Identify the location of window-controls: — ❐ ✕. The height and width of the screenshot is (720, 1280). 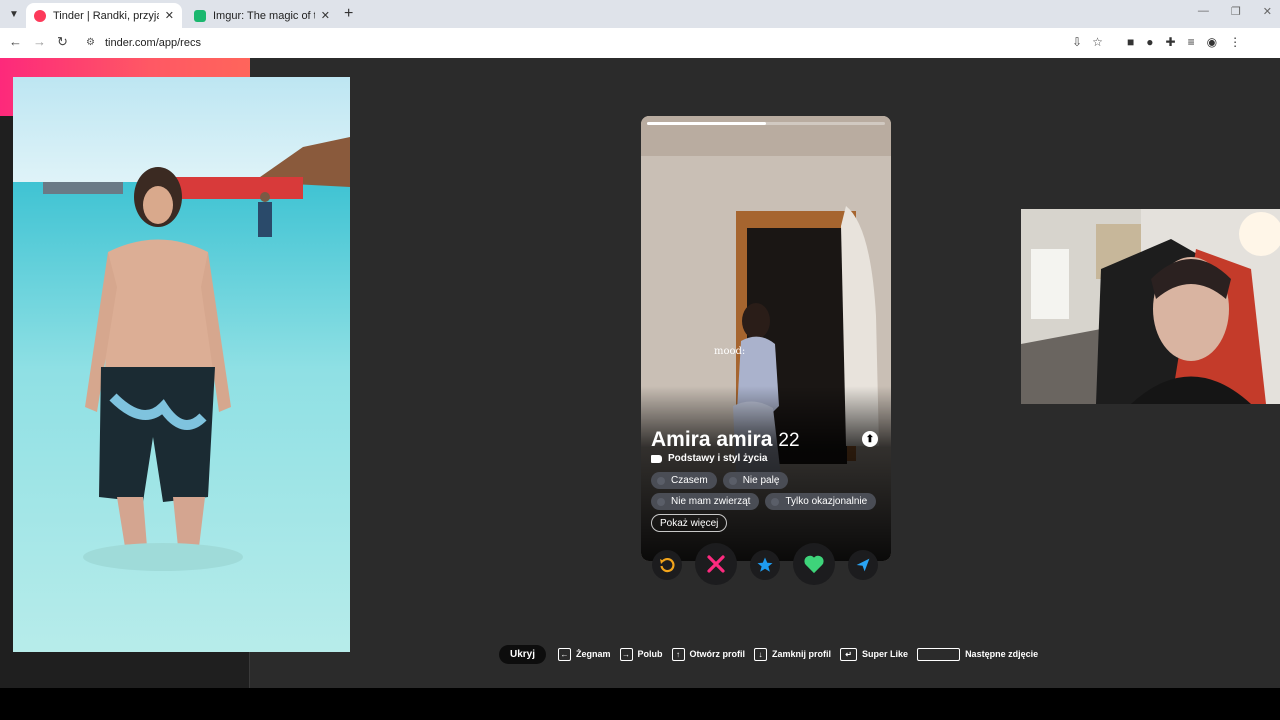
(1235, 11).